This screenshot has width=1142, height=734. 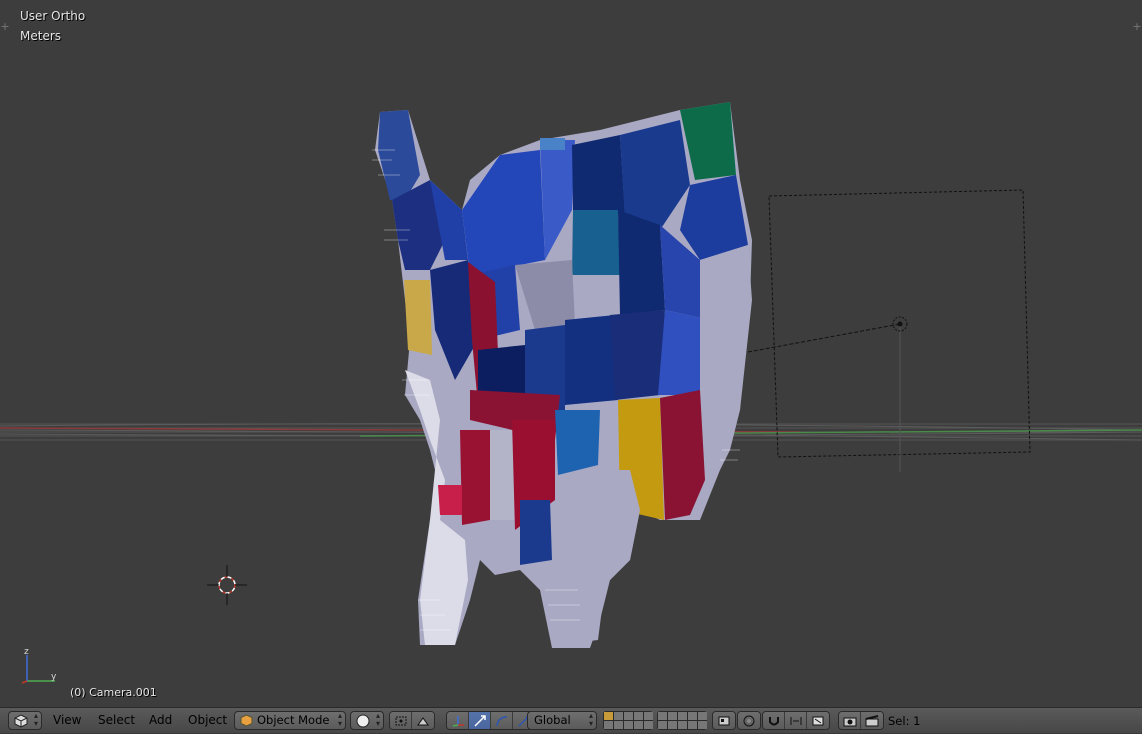 What do you see at coordinates (637, 355) in the screenshot?
I see `state-kentucky` at bounding box center [637, 355].